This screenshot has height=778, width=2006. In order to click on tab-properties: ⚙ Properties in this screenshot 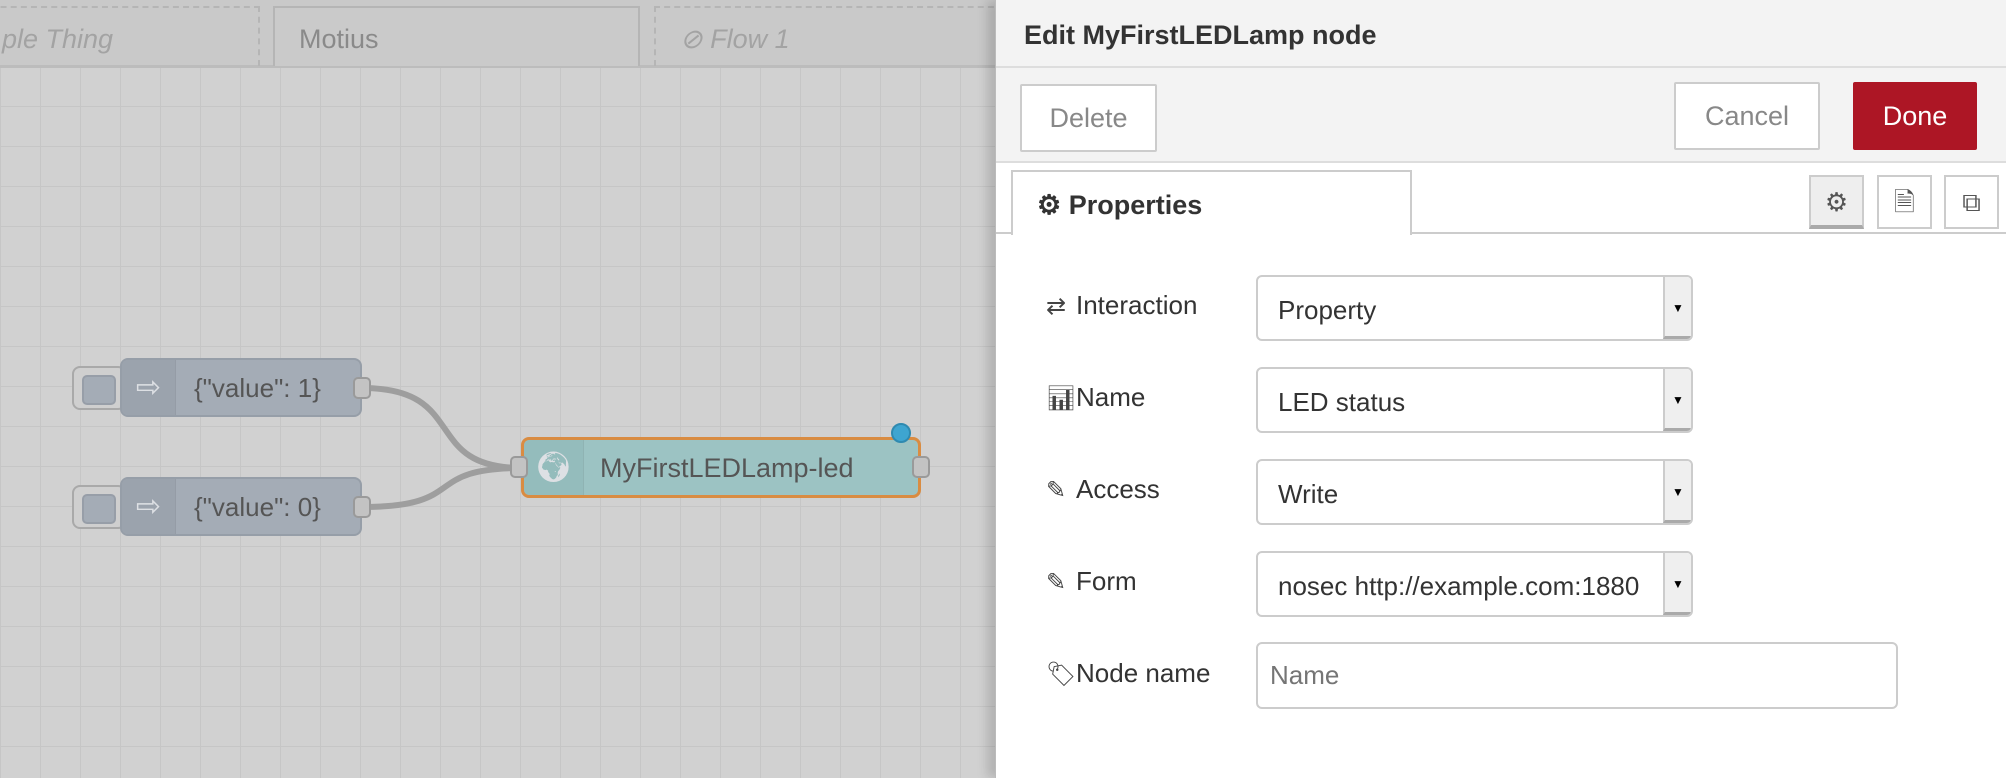, I will do `click(1211, 202)`.